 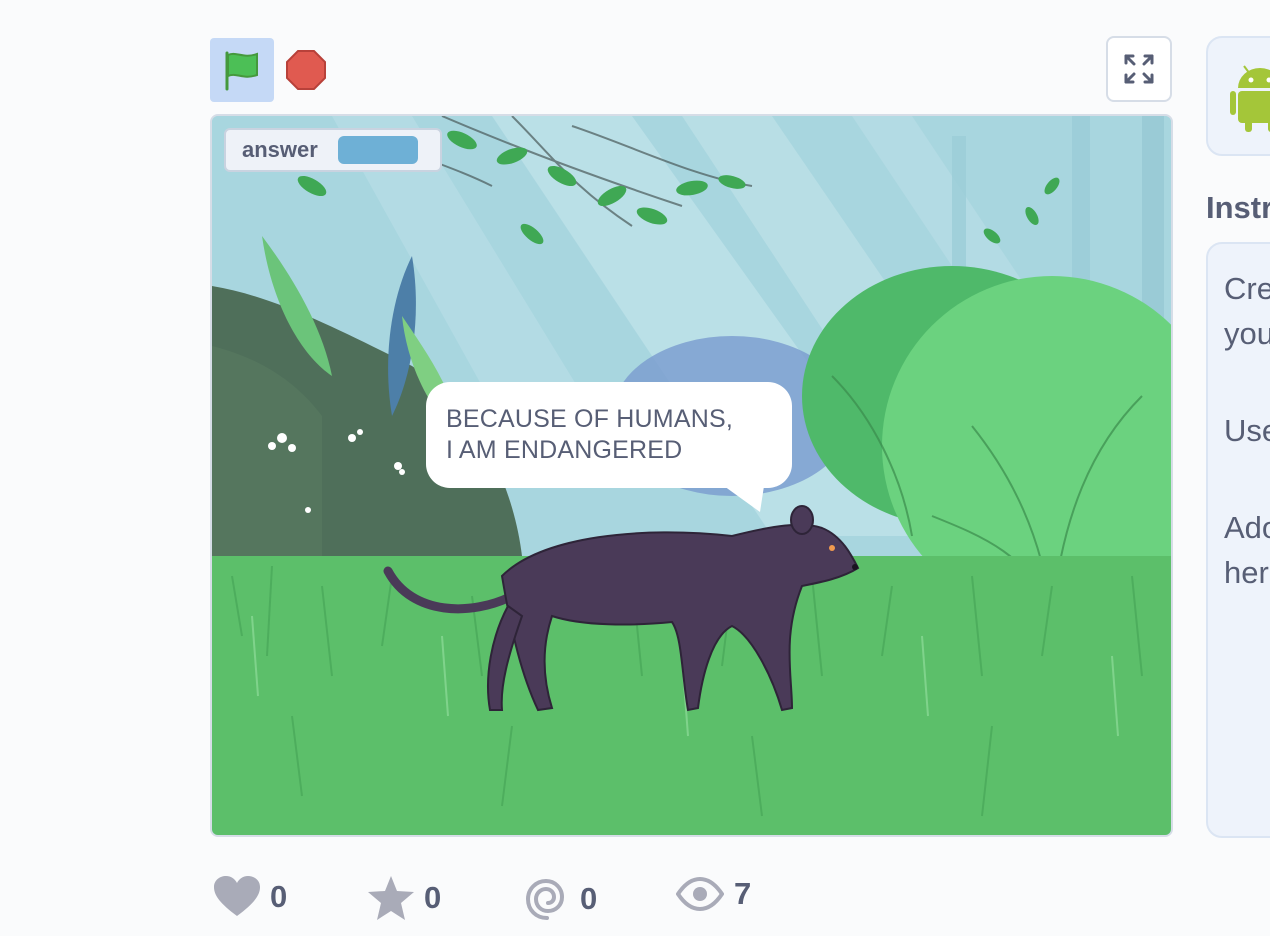 What do you see at coordinates (378, 150) in the screenshot?
I see `monitor-value` at bounding box center [378, 150].